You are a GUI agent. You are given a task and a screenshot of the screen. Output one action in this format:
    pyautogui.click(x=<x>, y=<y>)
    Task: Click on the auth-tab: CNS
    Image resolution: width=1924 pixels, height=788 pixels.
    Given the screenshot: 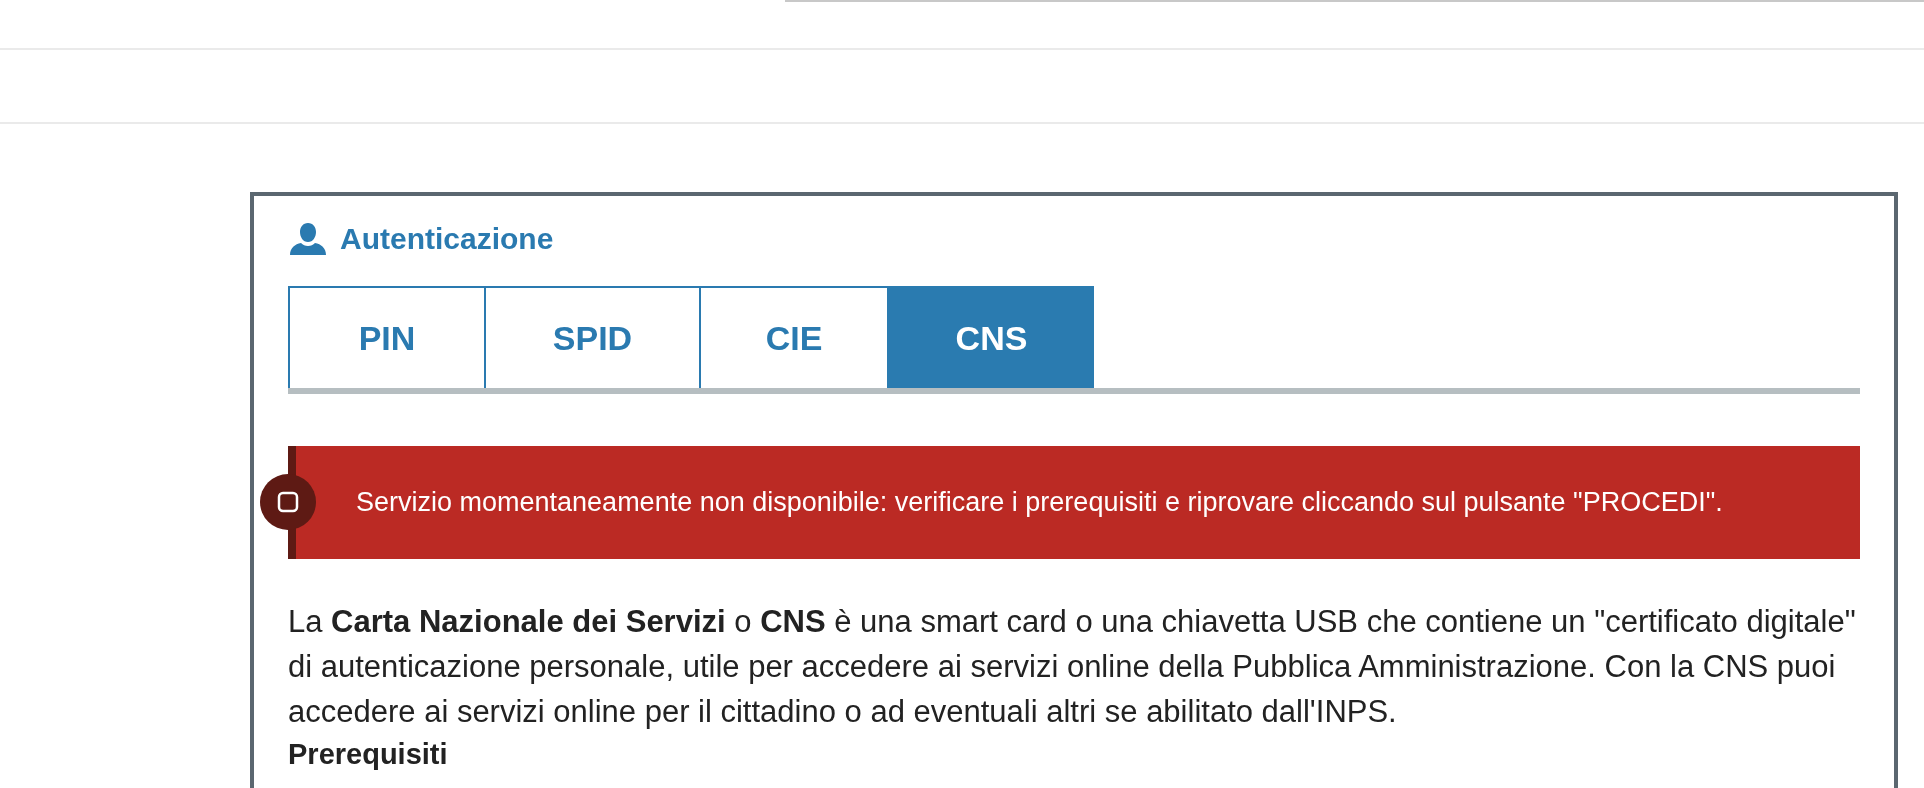 What is the action you would take?
    pyautogui.click(x=990, y=337)
    